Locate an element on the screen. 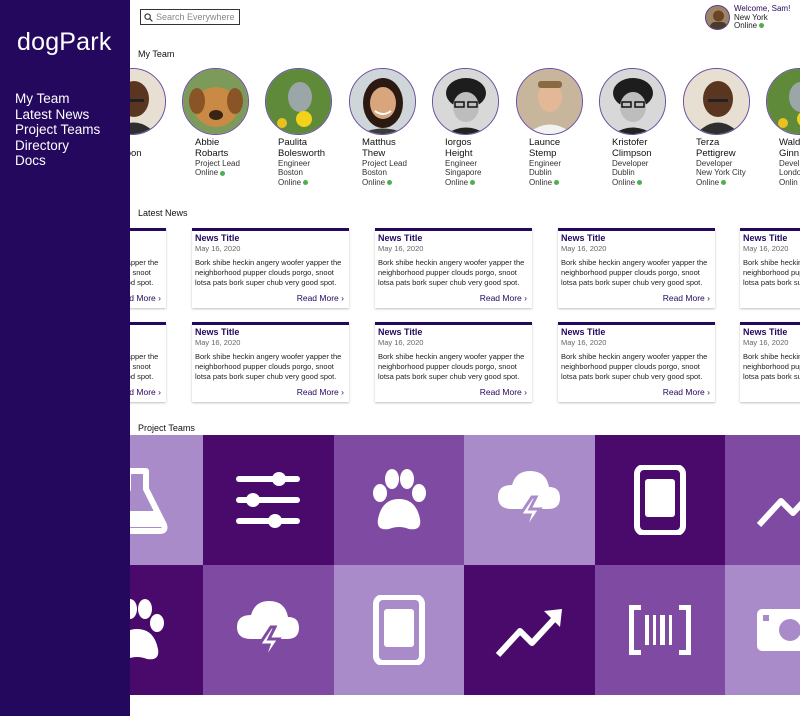 This screenshot has height=716, width=800. member-name: Launce Stemp is located at coordinates (545, 148).